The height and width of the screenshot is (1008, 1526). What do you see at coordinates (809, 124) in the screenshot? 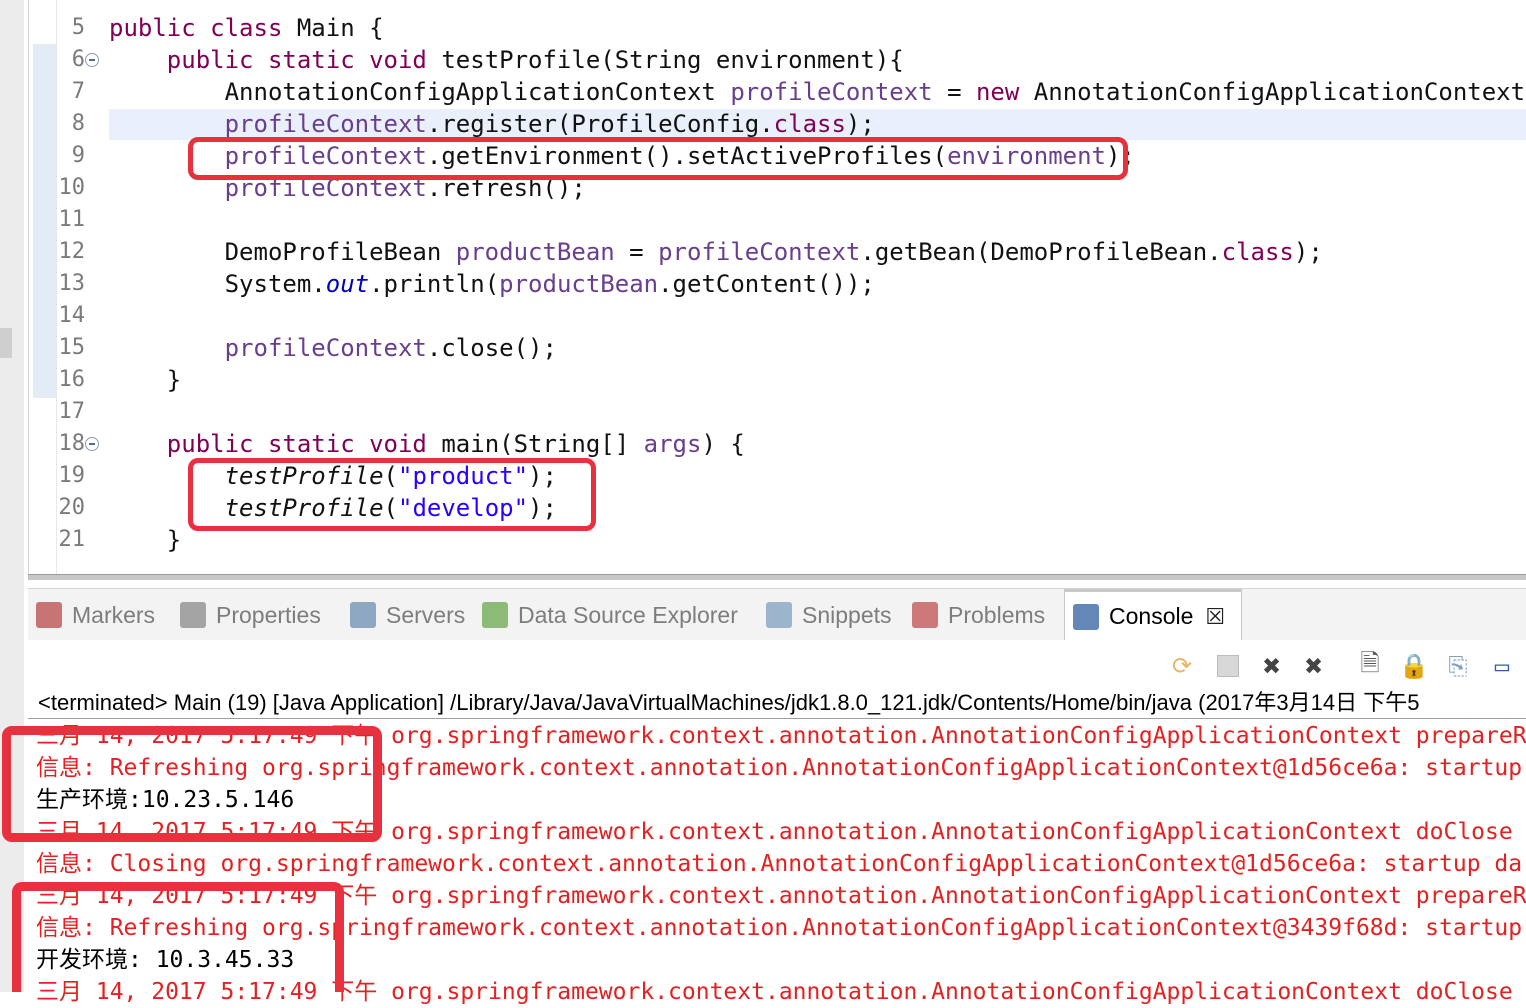
I see `code-token: class` at bounding box center [809, 124].